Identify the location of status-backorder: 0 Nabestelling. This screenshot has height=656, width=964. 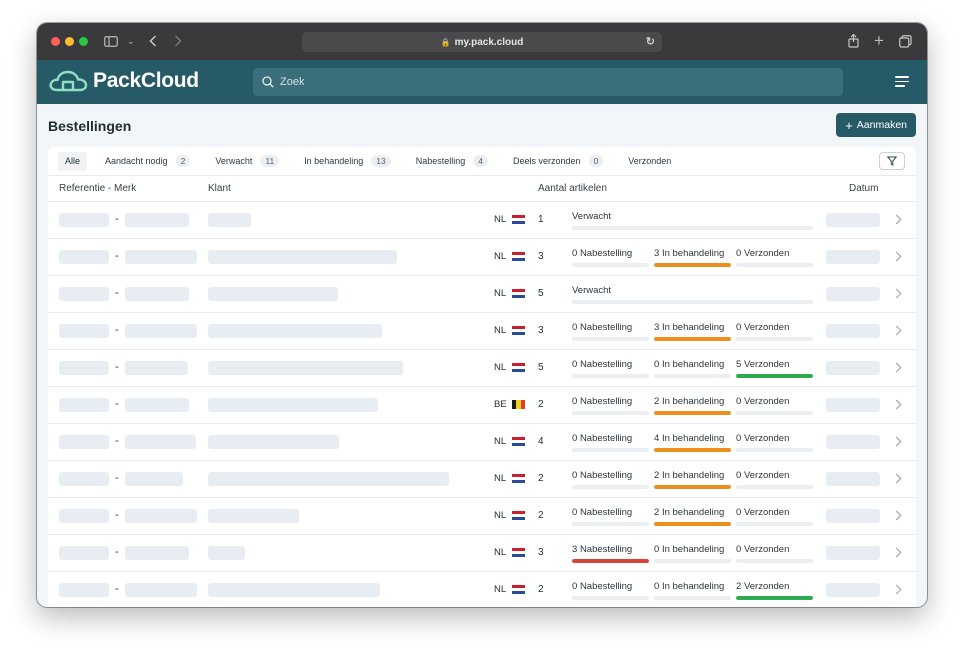
(602, 586).